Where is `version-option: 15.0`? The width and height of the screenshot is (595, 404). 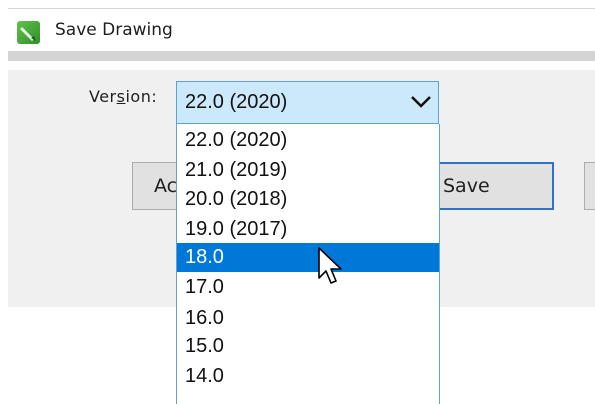
version-option: 15.0 is located at coordinates (308, 346).